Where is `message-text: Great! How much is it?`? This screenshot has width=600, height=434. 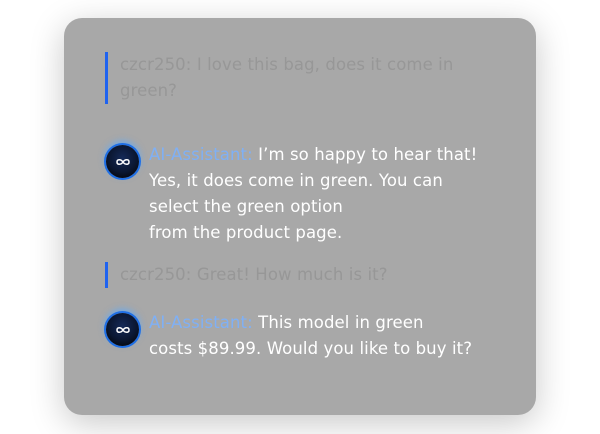
message-text: Great! How much is it? is located at coordinates (292, 274).